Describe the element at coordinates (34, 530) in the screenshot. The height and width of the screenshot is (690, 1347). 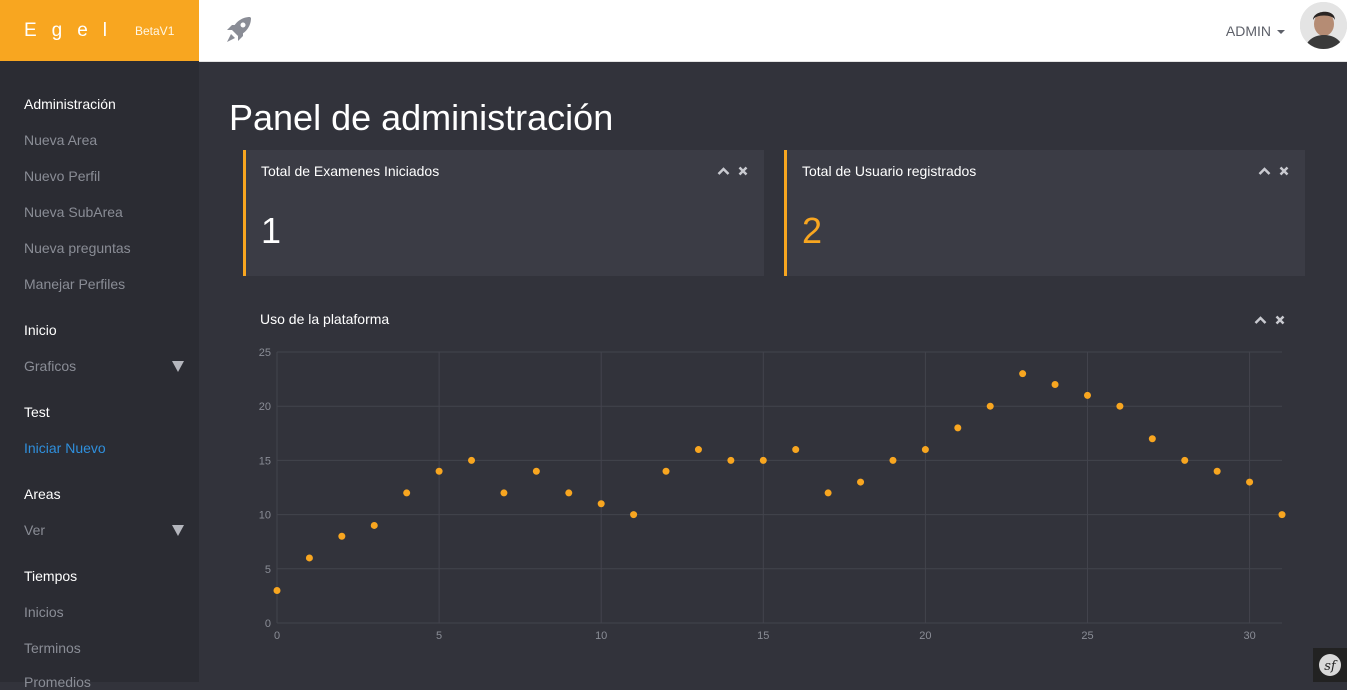
I see `sidebar-item-ver: Ver` at that location.